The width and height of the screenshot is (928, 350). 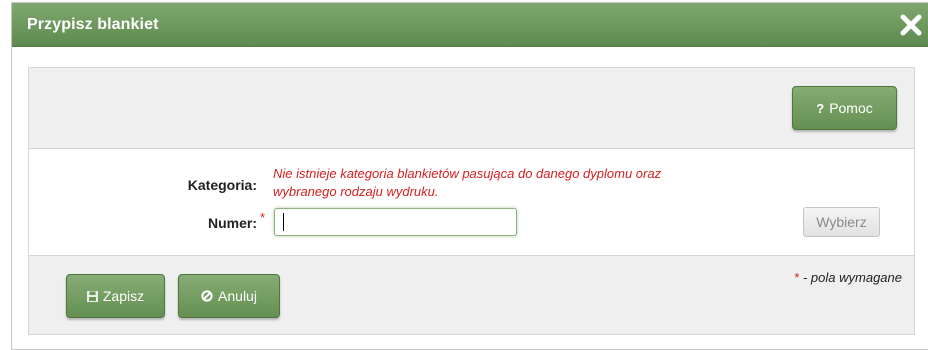 What do you see at coordinates (841, 222) in the screenshot?
I see `select-button: Wybierz` at bounding box center [841, 222].